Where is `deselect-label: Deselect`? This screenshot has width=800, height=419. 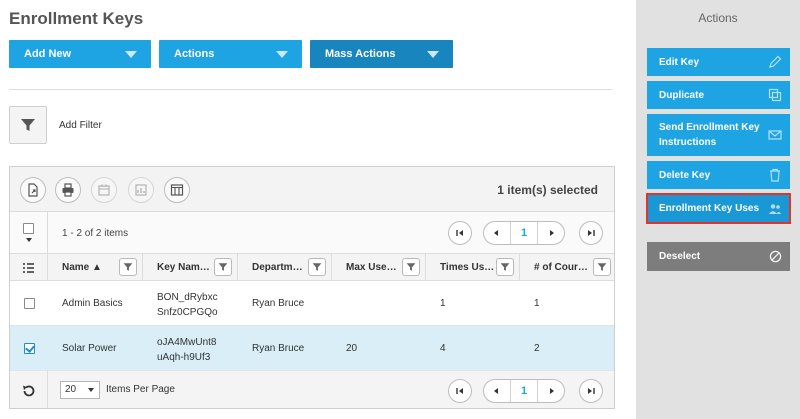 deselect-label: Deselect is located at coordinates (680, 256).